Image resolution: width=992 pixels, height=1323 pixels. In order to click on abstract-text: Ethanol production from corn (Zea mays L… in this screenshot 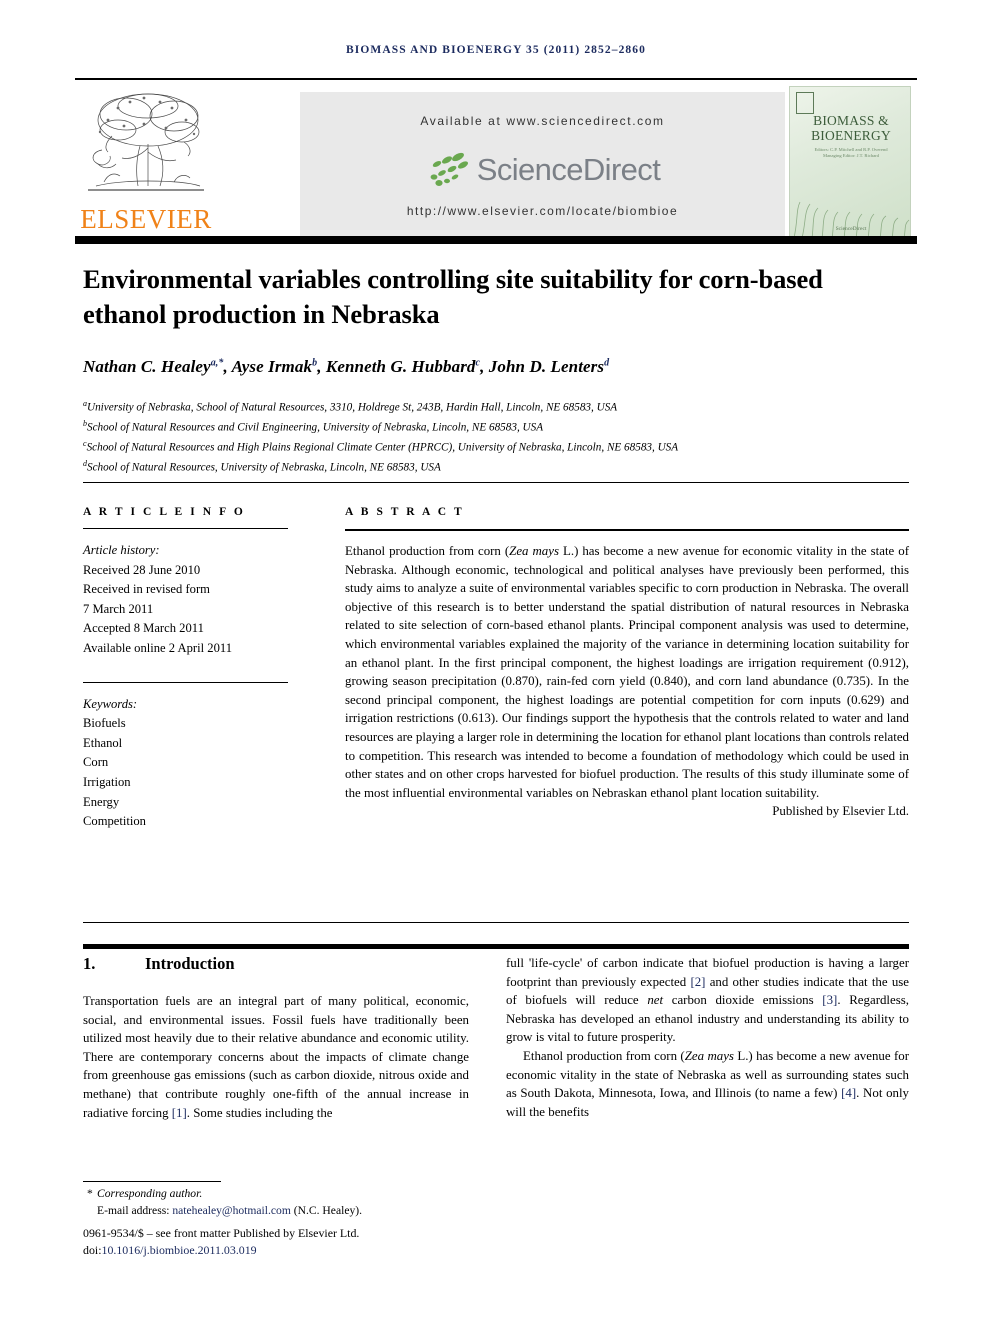, I will do `click(627, 672)`.